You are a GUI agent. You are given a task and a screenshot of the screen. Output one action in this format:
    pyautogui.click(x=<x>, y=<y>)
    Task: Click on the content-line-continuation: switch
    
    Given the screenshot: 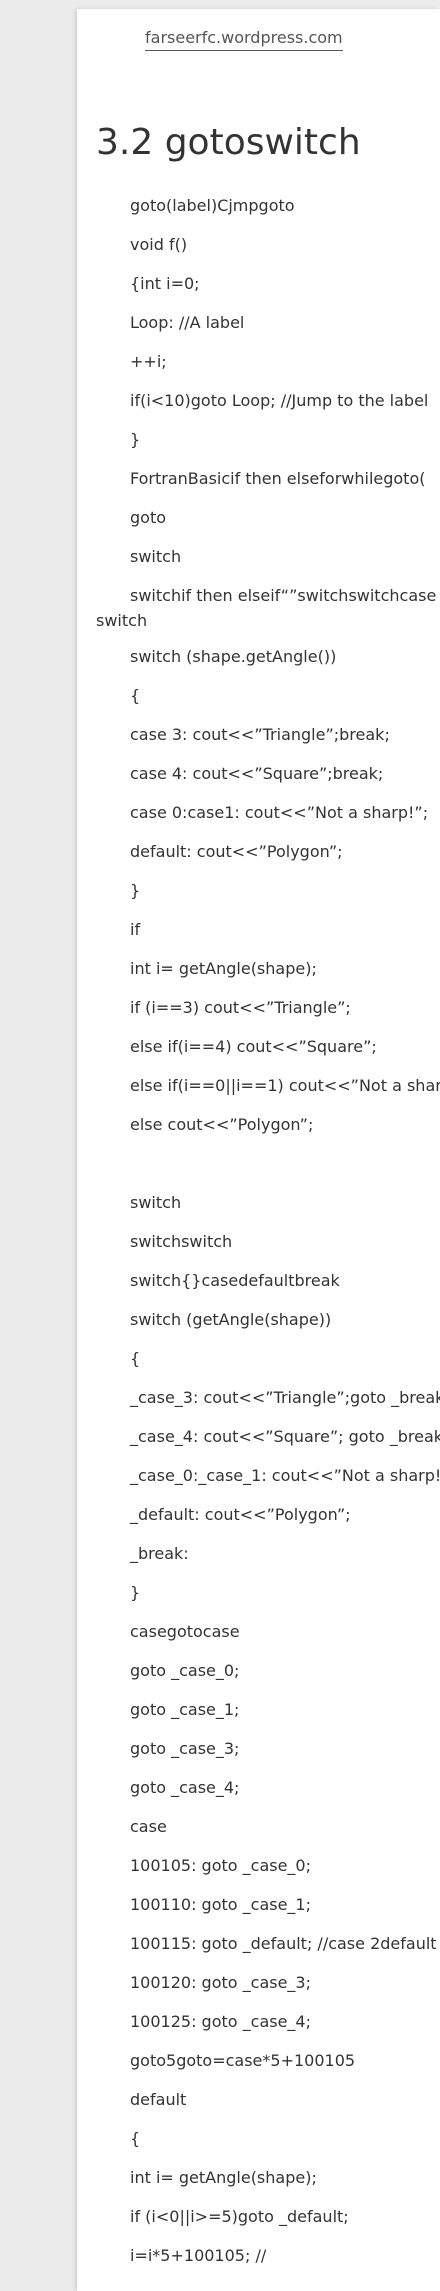 What is the action you would take?
    pyautogui.click(x=122, y=620)
    